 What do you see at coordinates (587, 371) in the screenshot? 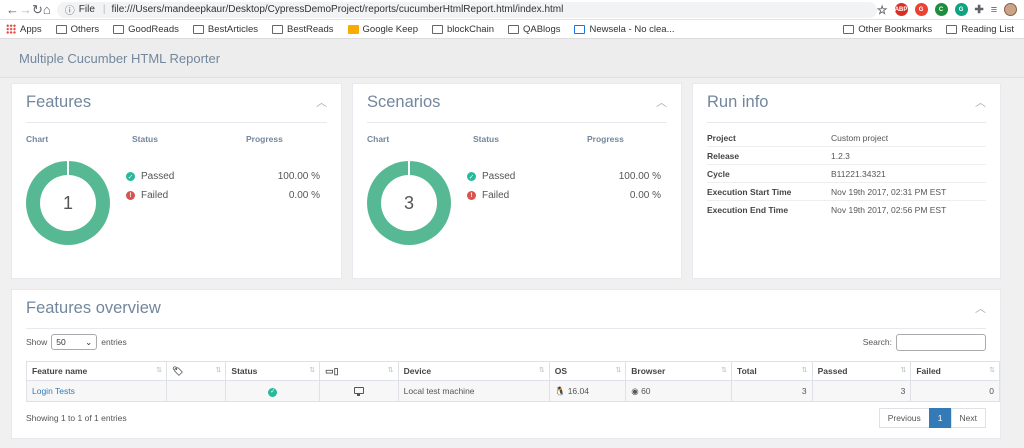
I see `col-os: OS ⇅` at bounding box center [587, 371].